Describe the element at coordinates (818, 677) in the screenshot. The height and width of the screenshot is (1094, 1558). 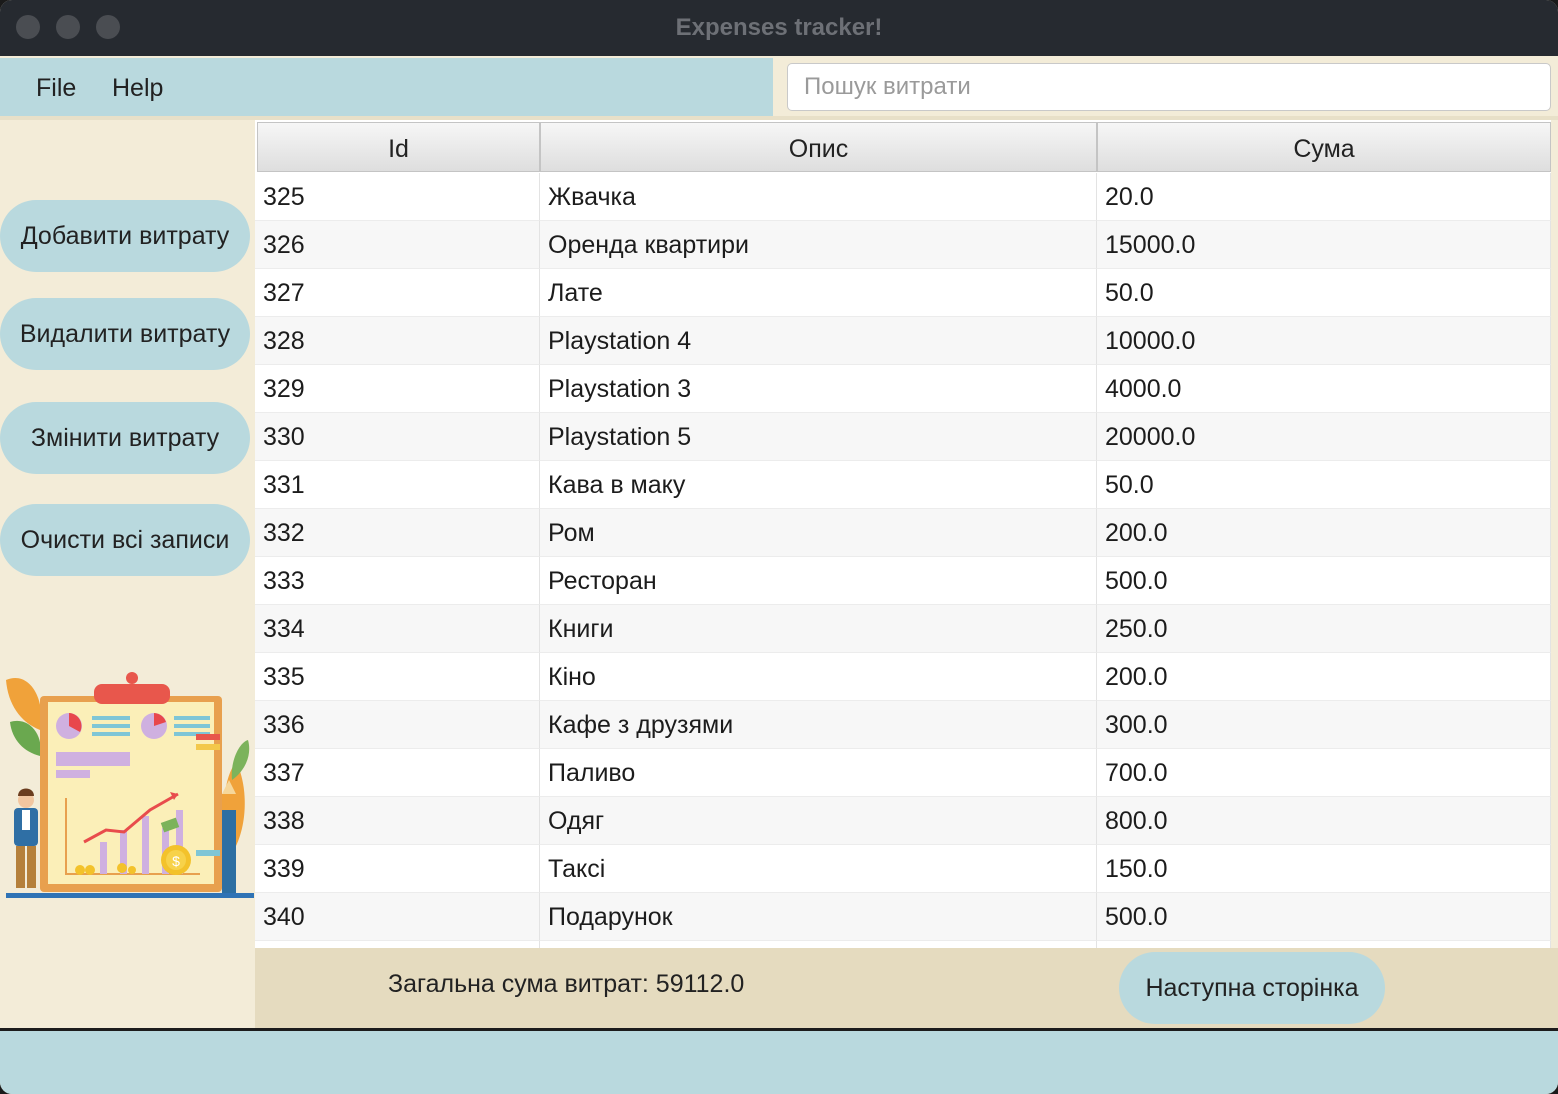
I see `cell-description: Кіно` at that location.